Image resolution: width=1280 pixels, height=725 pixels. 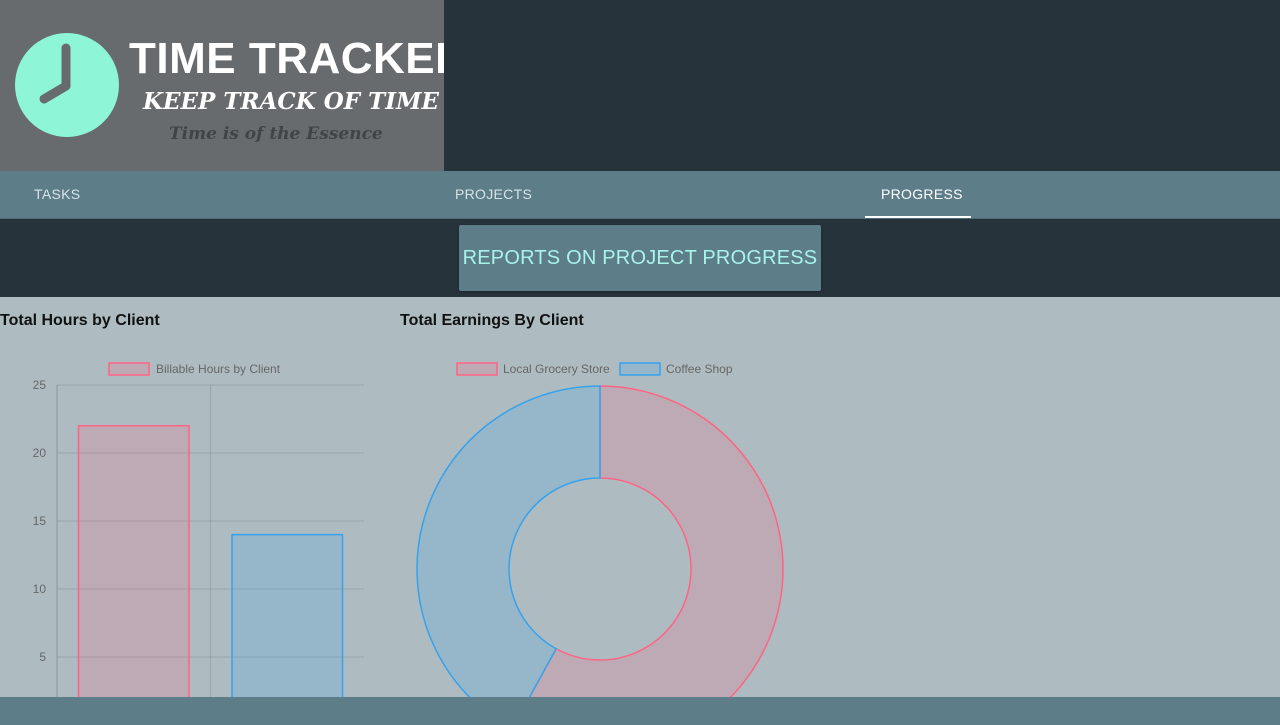 What do you see at coordinates (42, 657) in the screenshot?
I see `y-tick-label: 5` at bounding box center [42, 657].